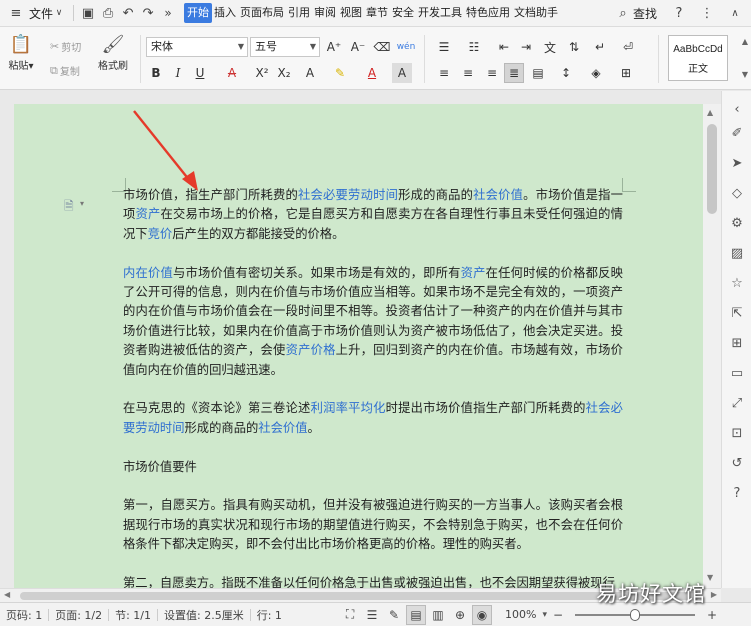  Describe the element at coordinates (737, 223) in the screenshot. I see `adjust-settings-icon: ⚙` at that location.